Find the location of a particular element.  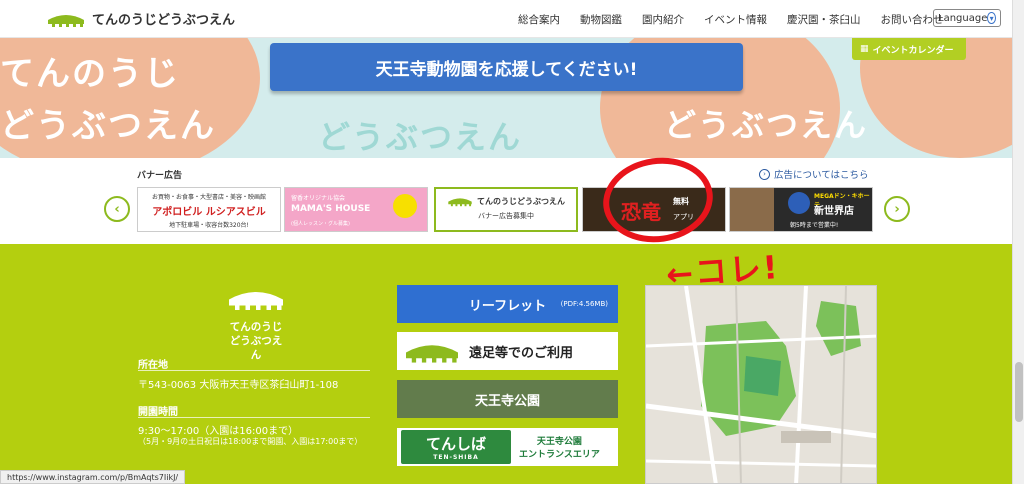

banner-text: アポロビル ルシアスビル is located at coordinates (209, 212).